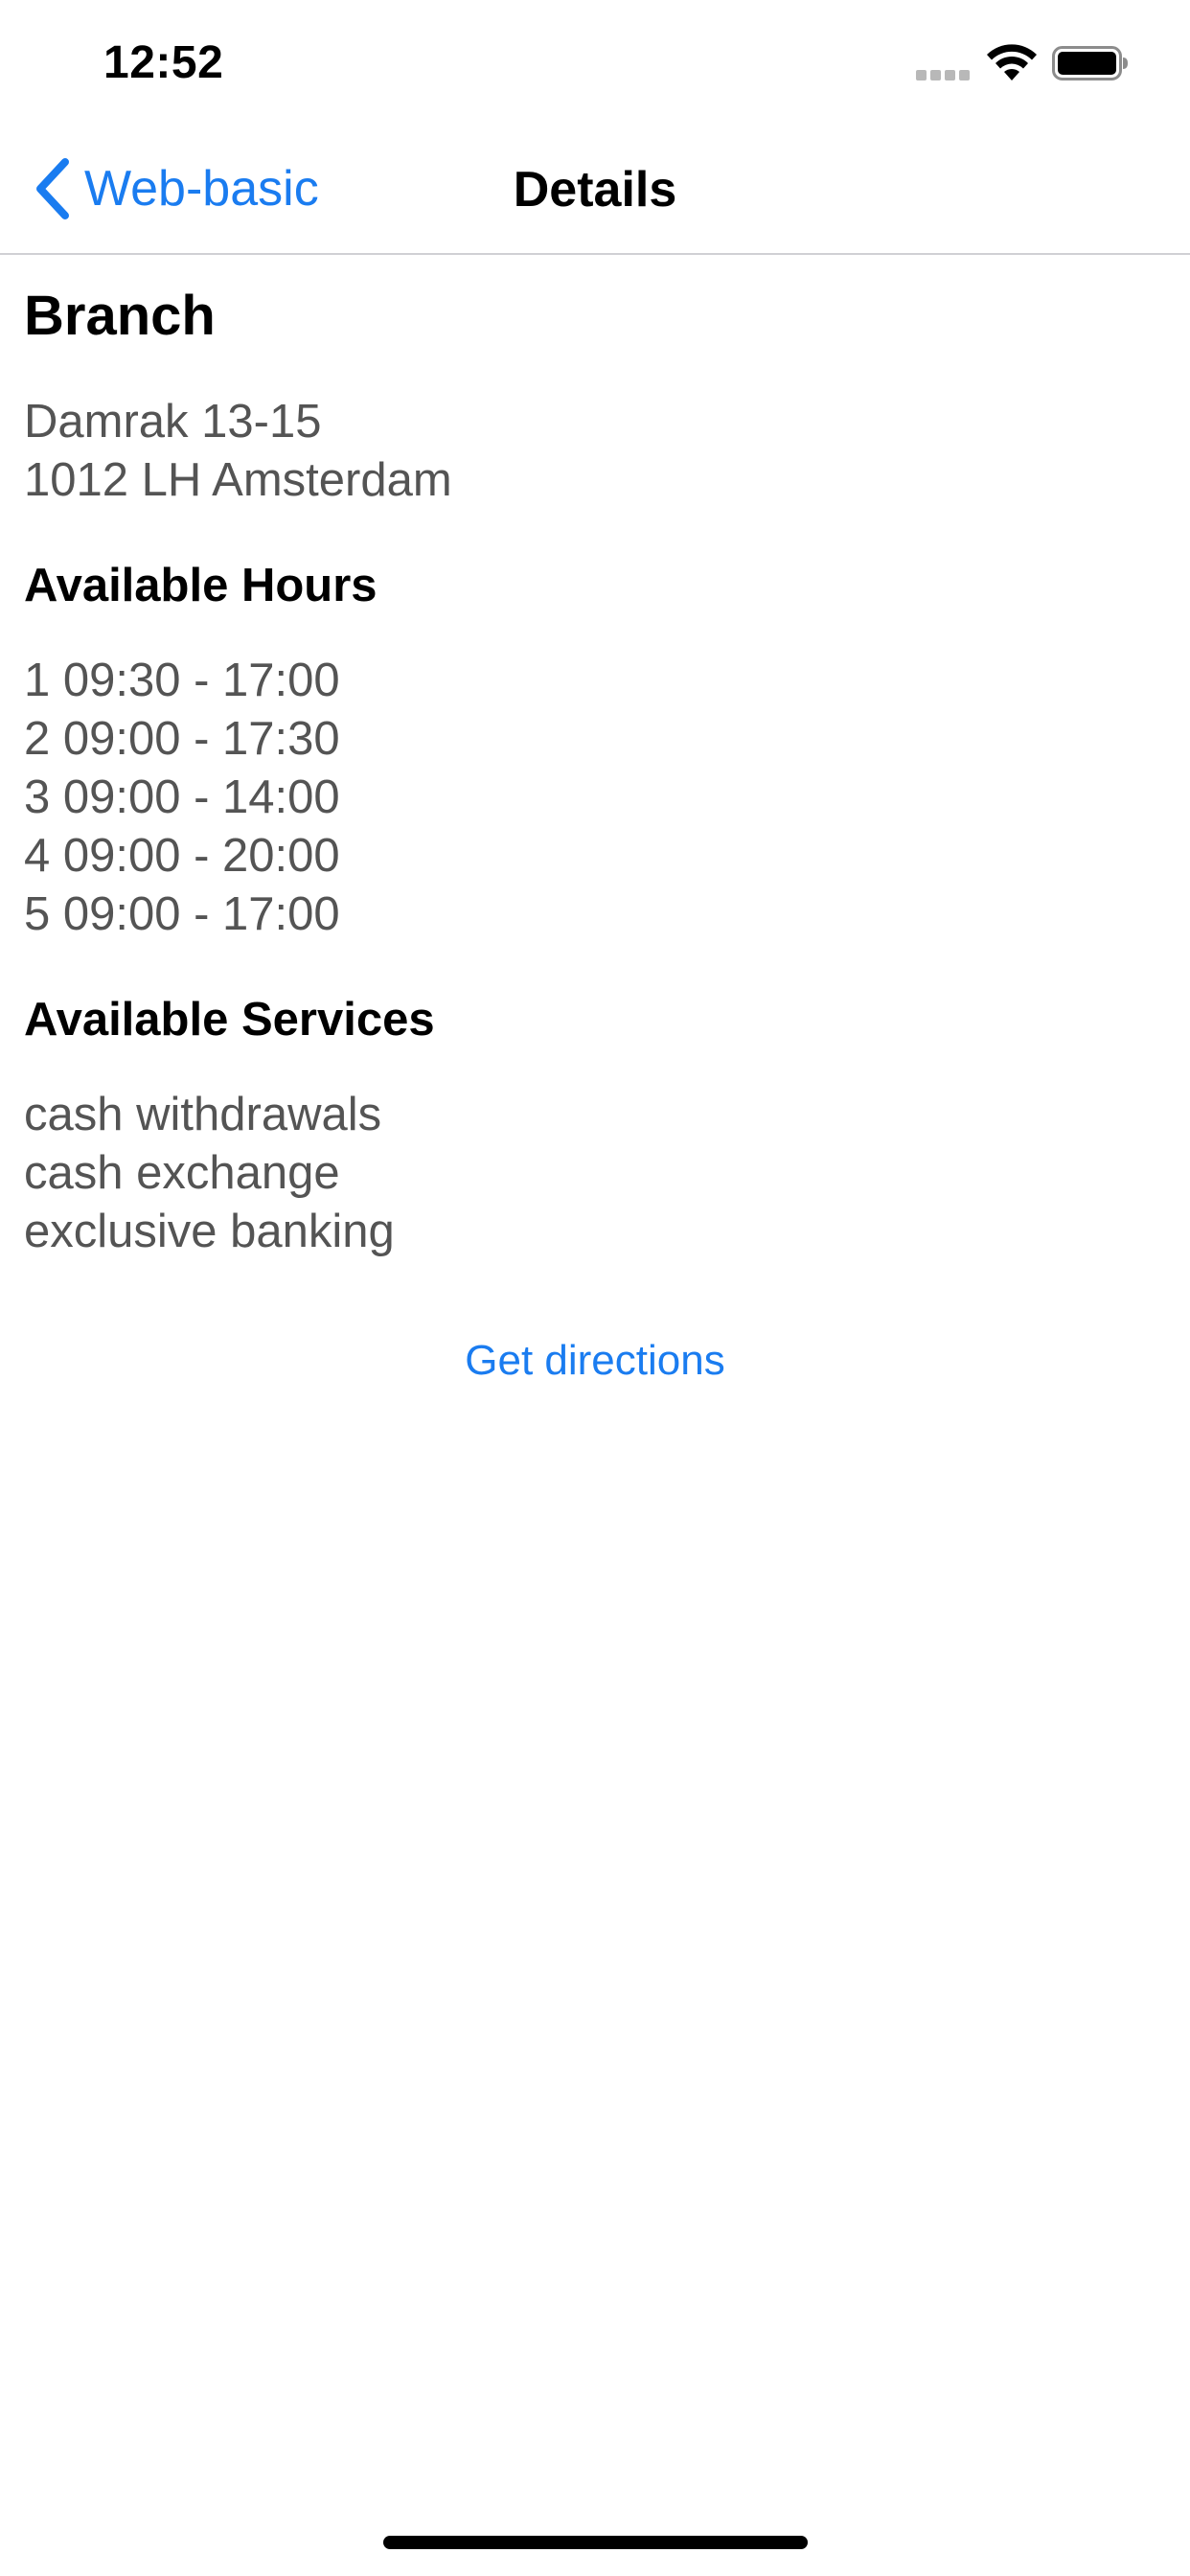  What do you see at coordinates (182, 856) in the screenshot?
I see `hours-item: 4 09:00 - 20:00` at bounding box center [182, 856].